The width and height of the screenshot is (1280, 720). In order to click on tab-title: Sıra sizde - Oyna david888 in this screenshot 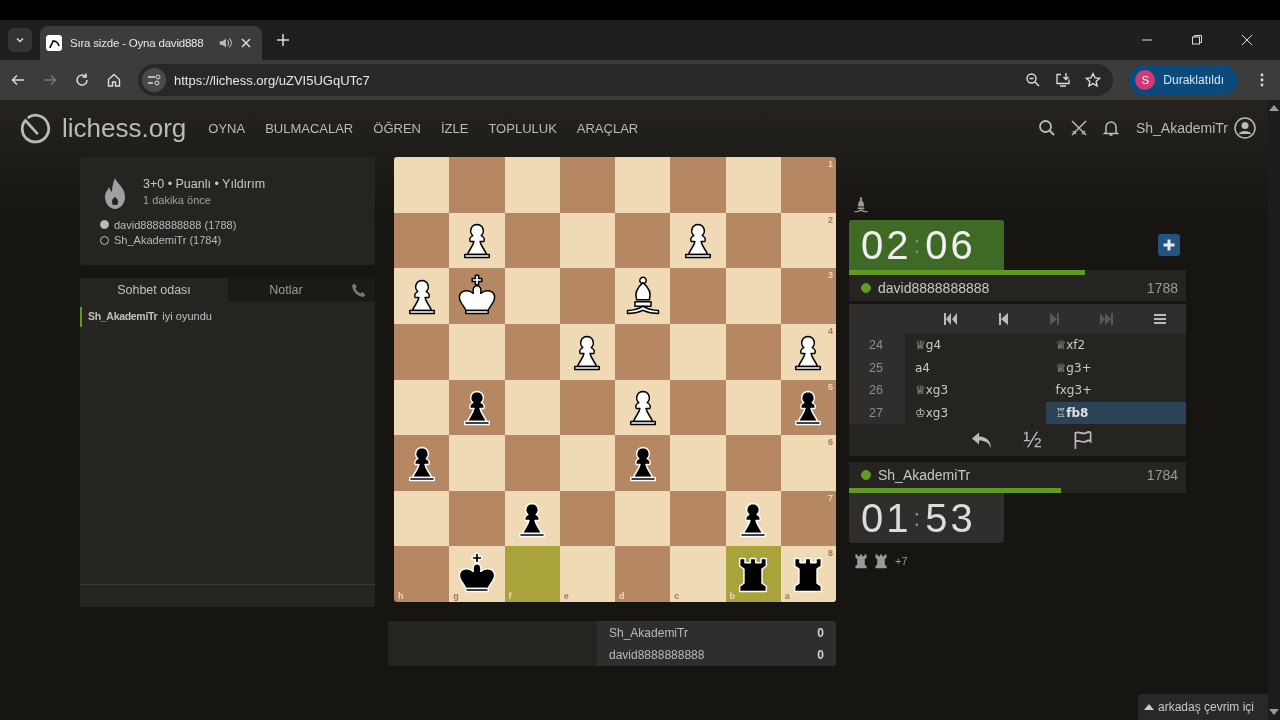, I will do `click(137, 43)`.